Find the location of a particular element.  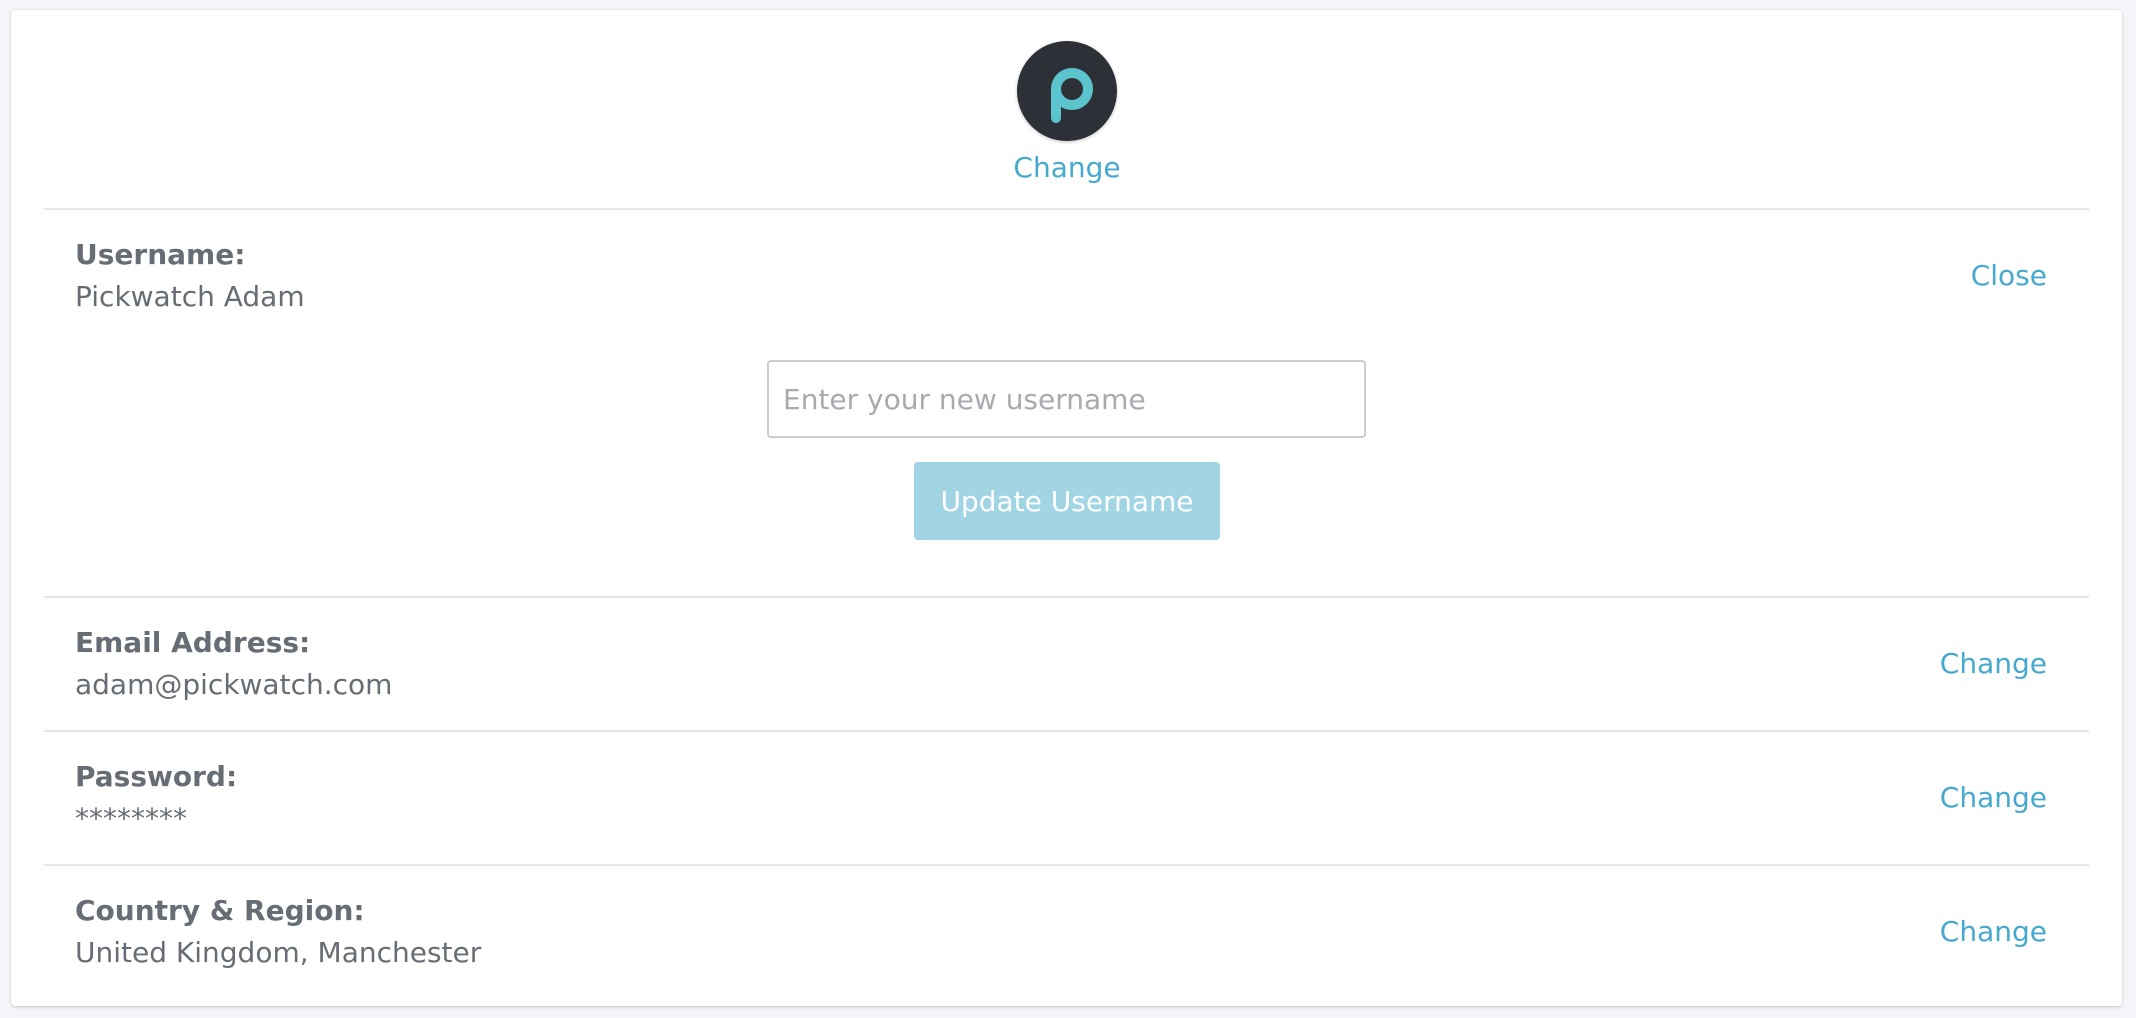

country-region-value: United Kingdom, Manchester is located at coordinates (278, 952).